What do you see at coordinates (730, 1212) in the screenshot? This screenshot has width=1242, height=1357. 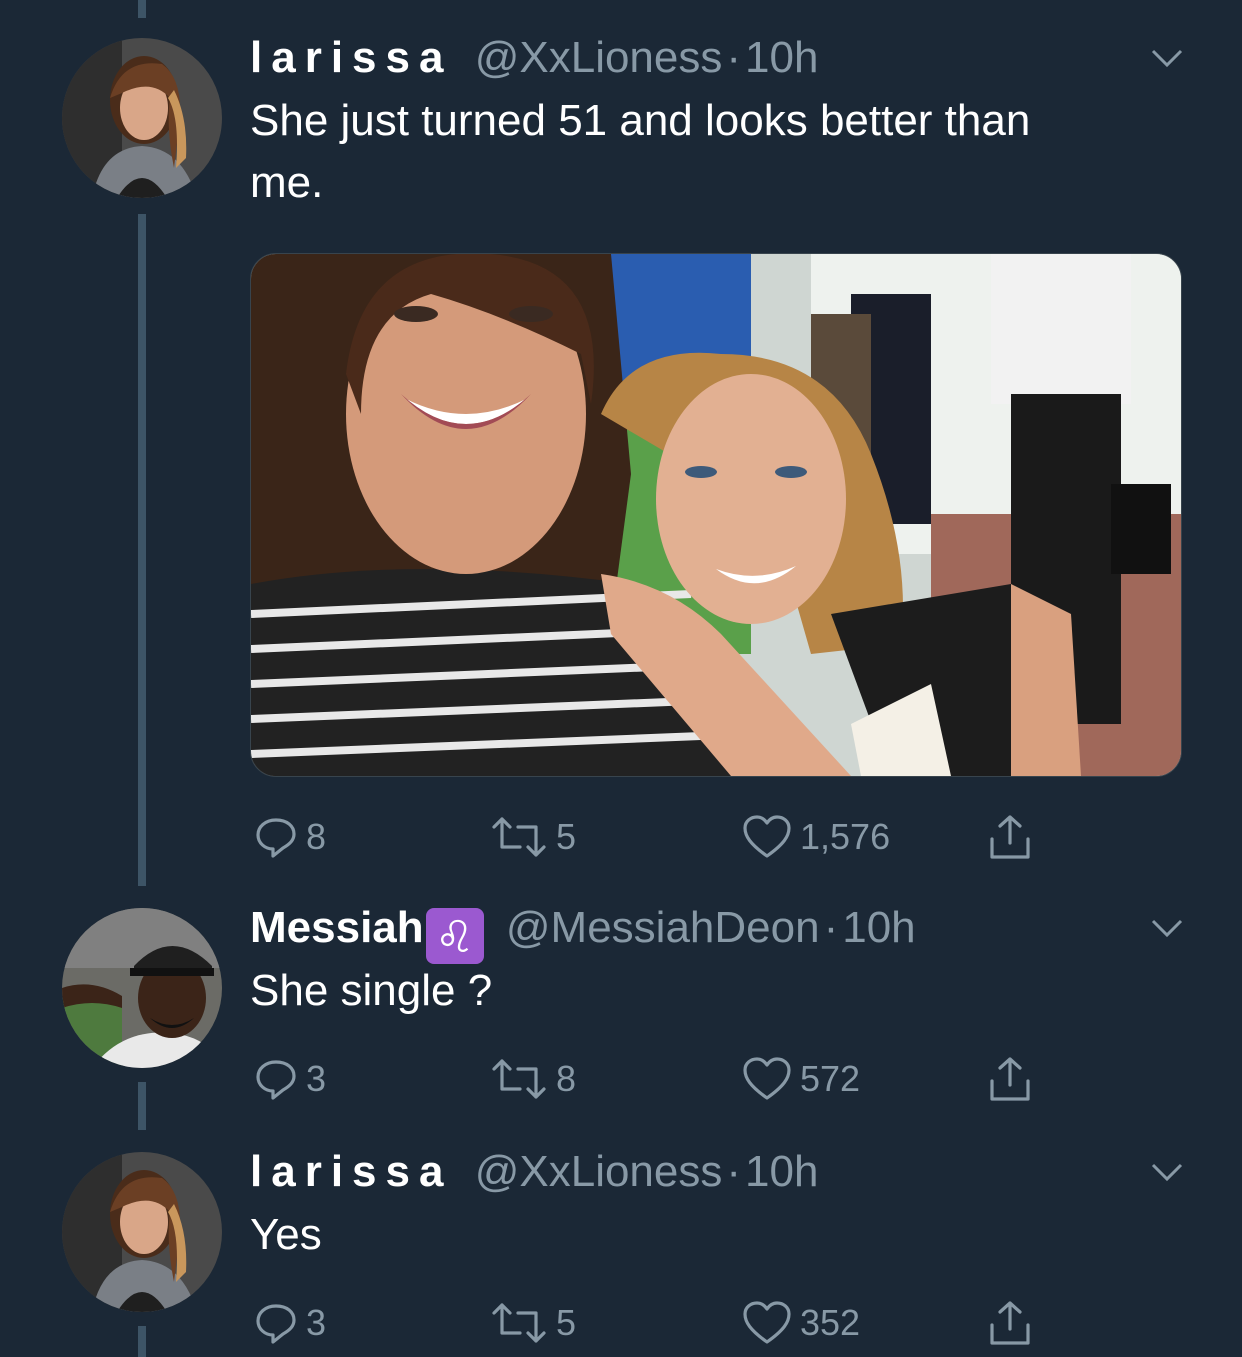 I see `tweet-reply: larissa @XxLioness·10h Yes` at bounding box center [730, 1212].